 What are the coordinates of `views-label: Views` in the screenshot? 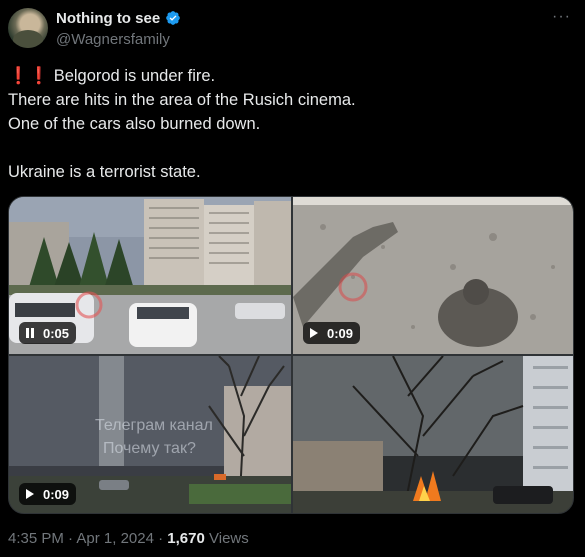 It's located at (229, 538).